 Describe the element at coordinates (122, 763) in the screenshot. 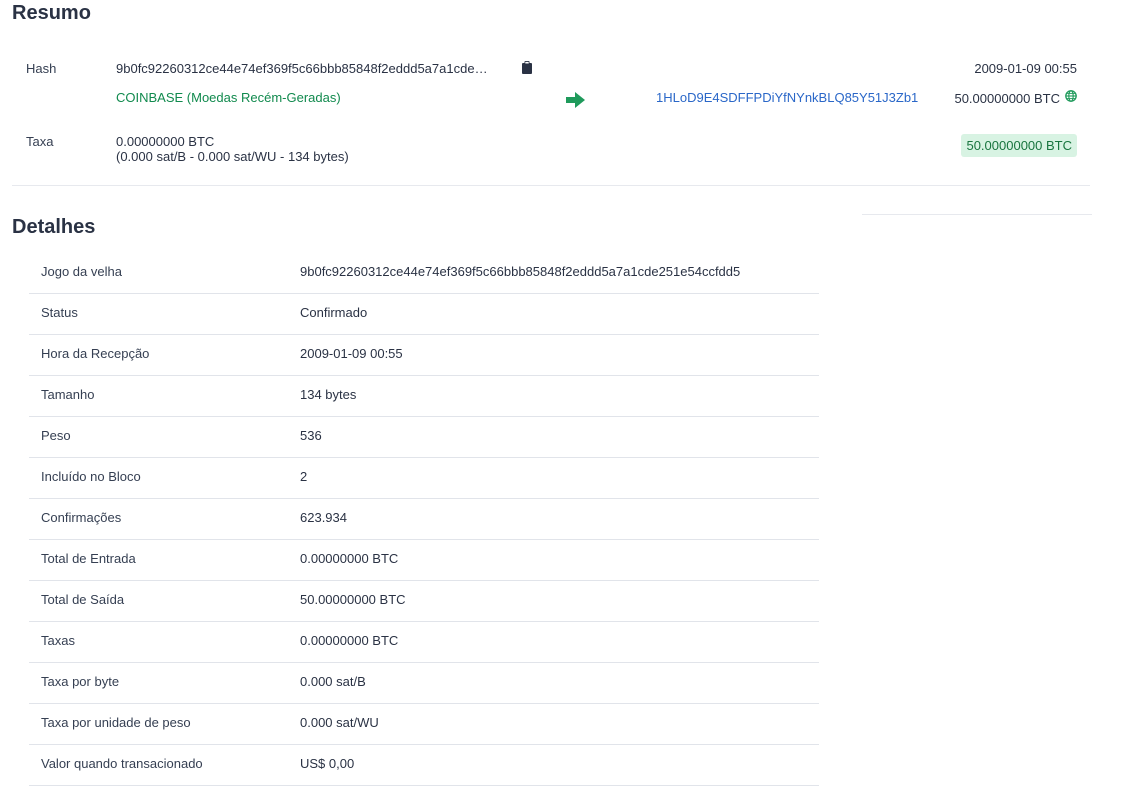

I see `detail-label: Valor quando transacionado` at that location.